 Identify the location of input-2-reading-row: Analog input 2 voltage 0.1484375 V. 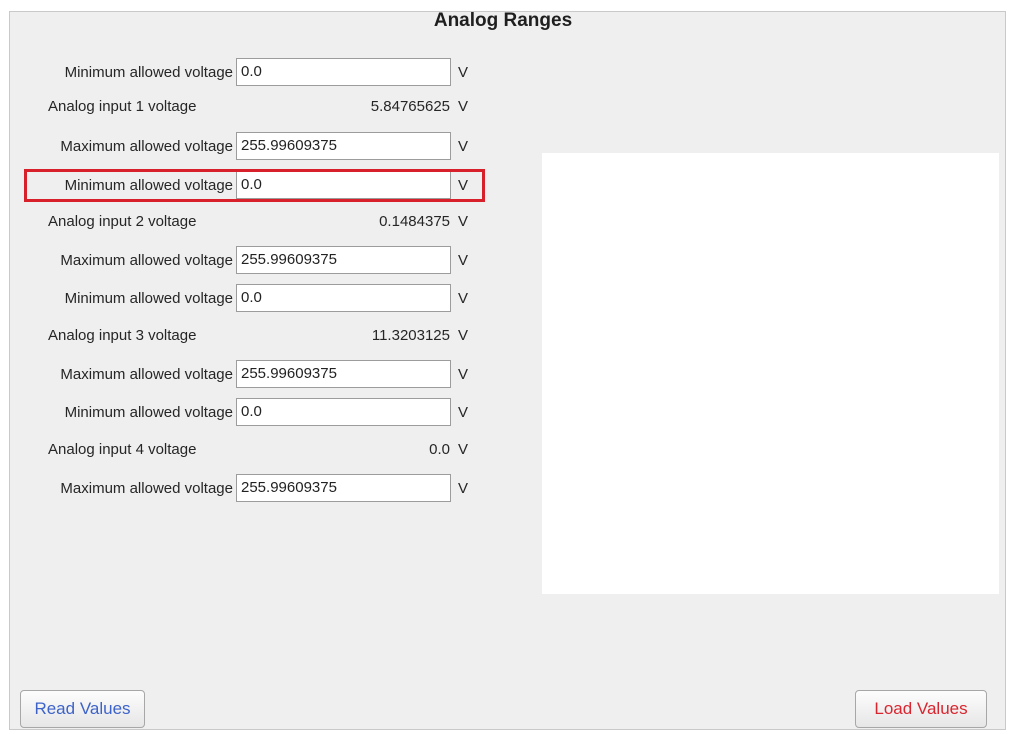
(250, 222).